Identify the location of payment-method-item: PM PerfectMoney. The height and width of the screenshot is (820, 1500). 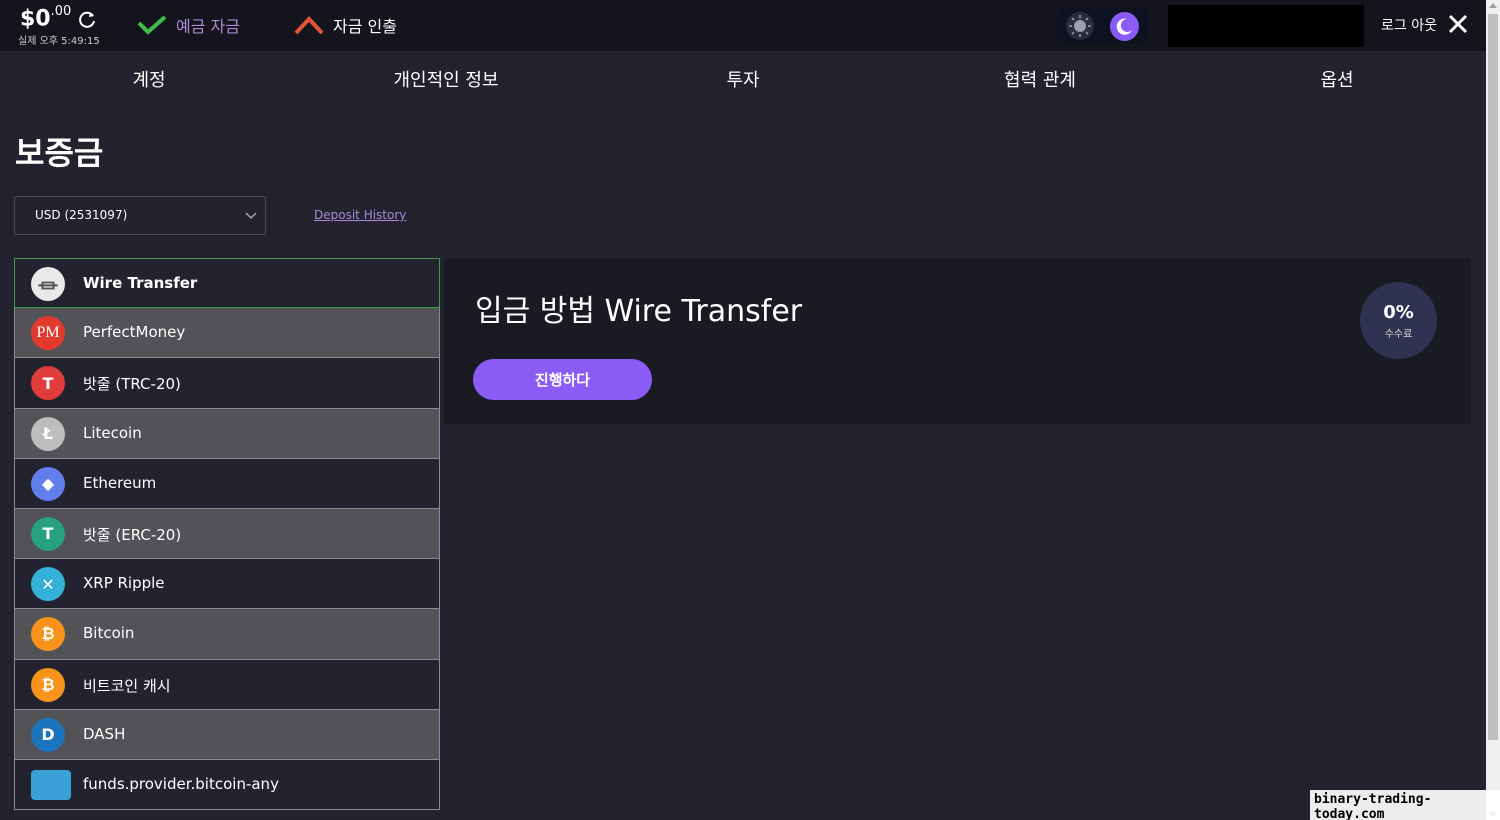
(227, 333).